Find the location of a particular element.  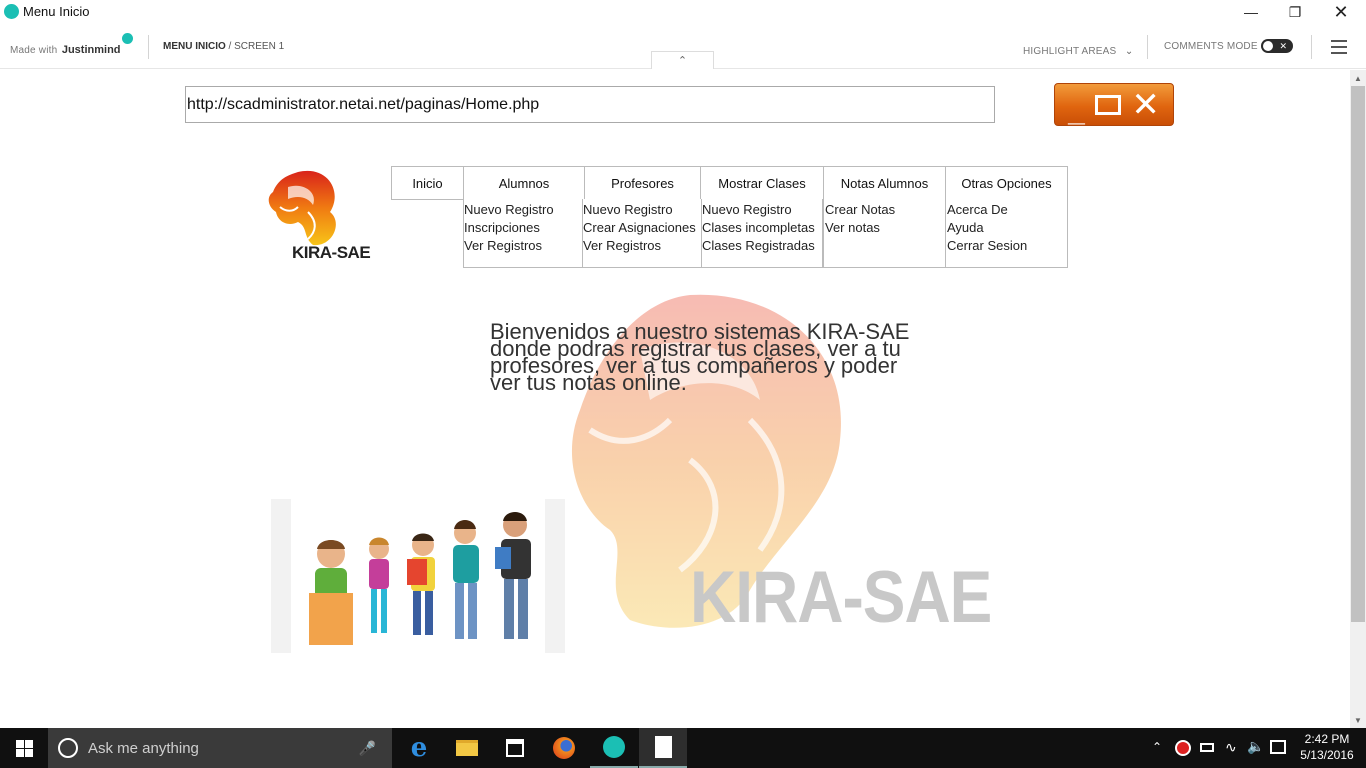

menu-tab-notas-alumnos: Notas Alumnos is located at coordinates (884, 183).